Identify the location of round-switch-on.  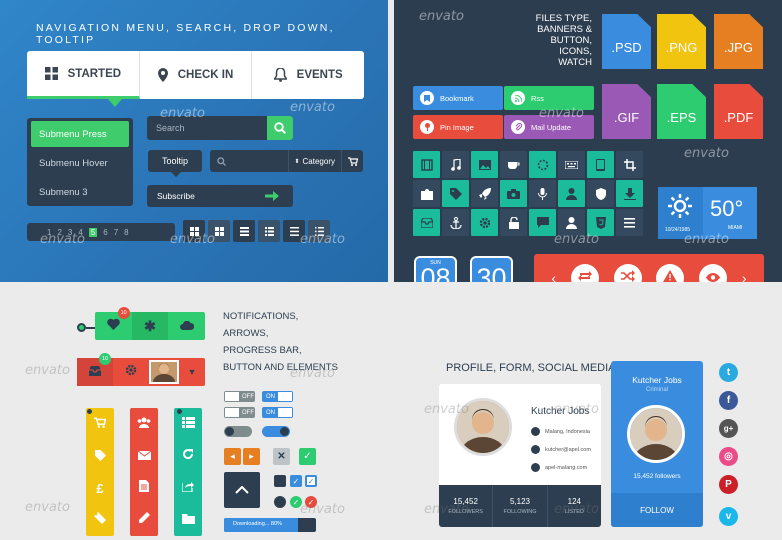
(276, 431).